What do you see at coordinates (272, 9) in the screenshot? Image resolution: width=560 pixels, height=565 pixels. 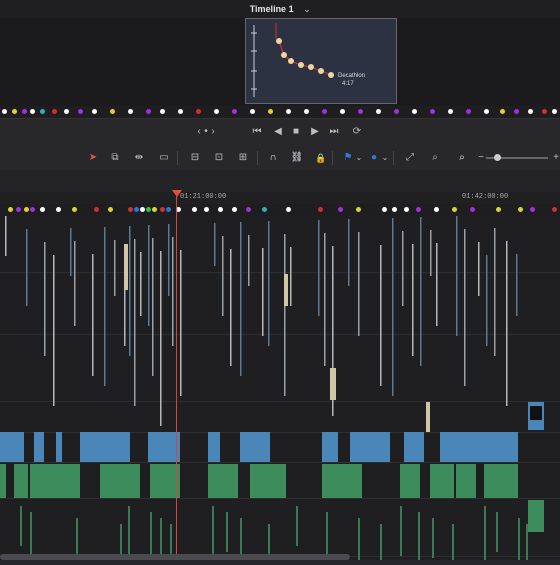 I see `timeline-title: Timeline 1` at bounding box center [272, 9].